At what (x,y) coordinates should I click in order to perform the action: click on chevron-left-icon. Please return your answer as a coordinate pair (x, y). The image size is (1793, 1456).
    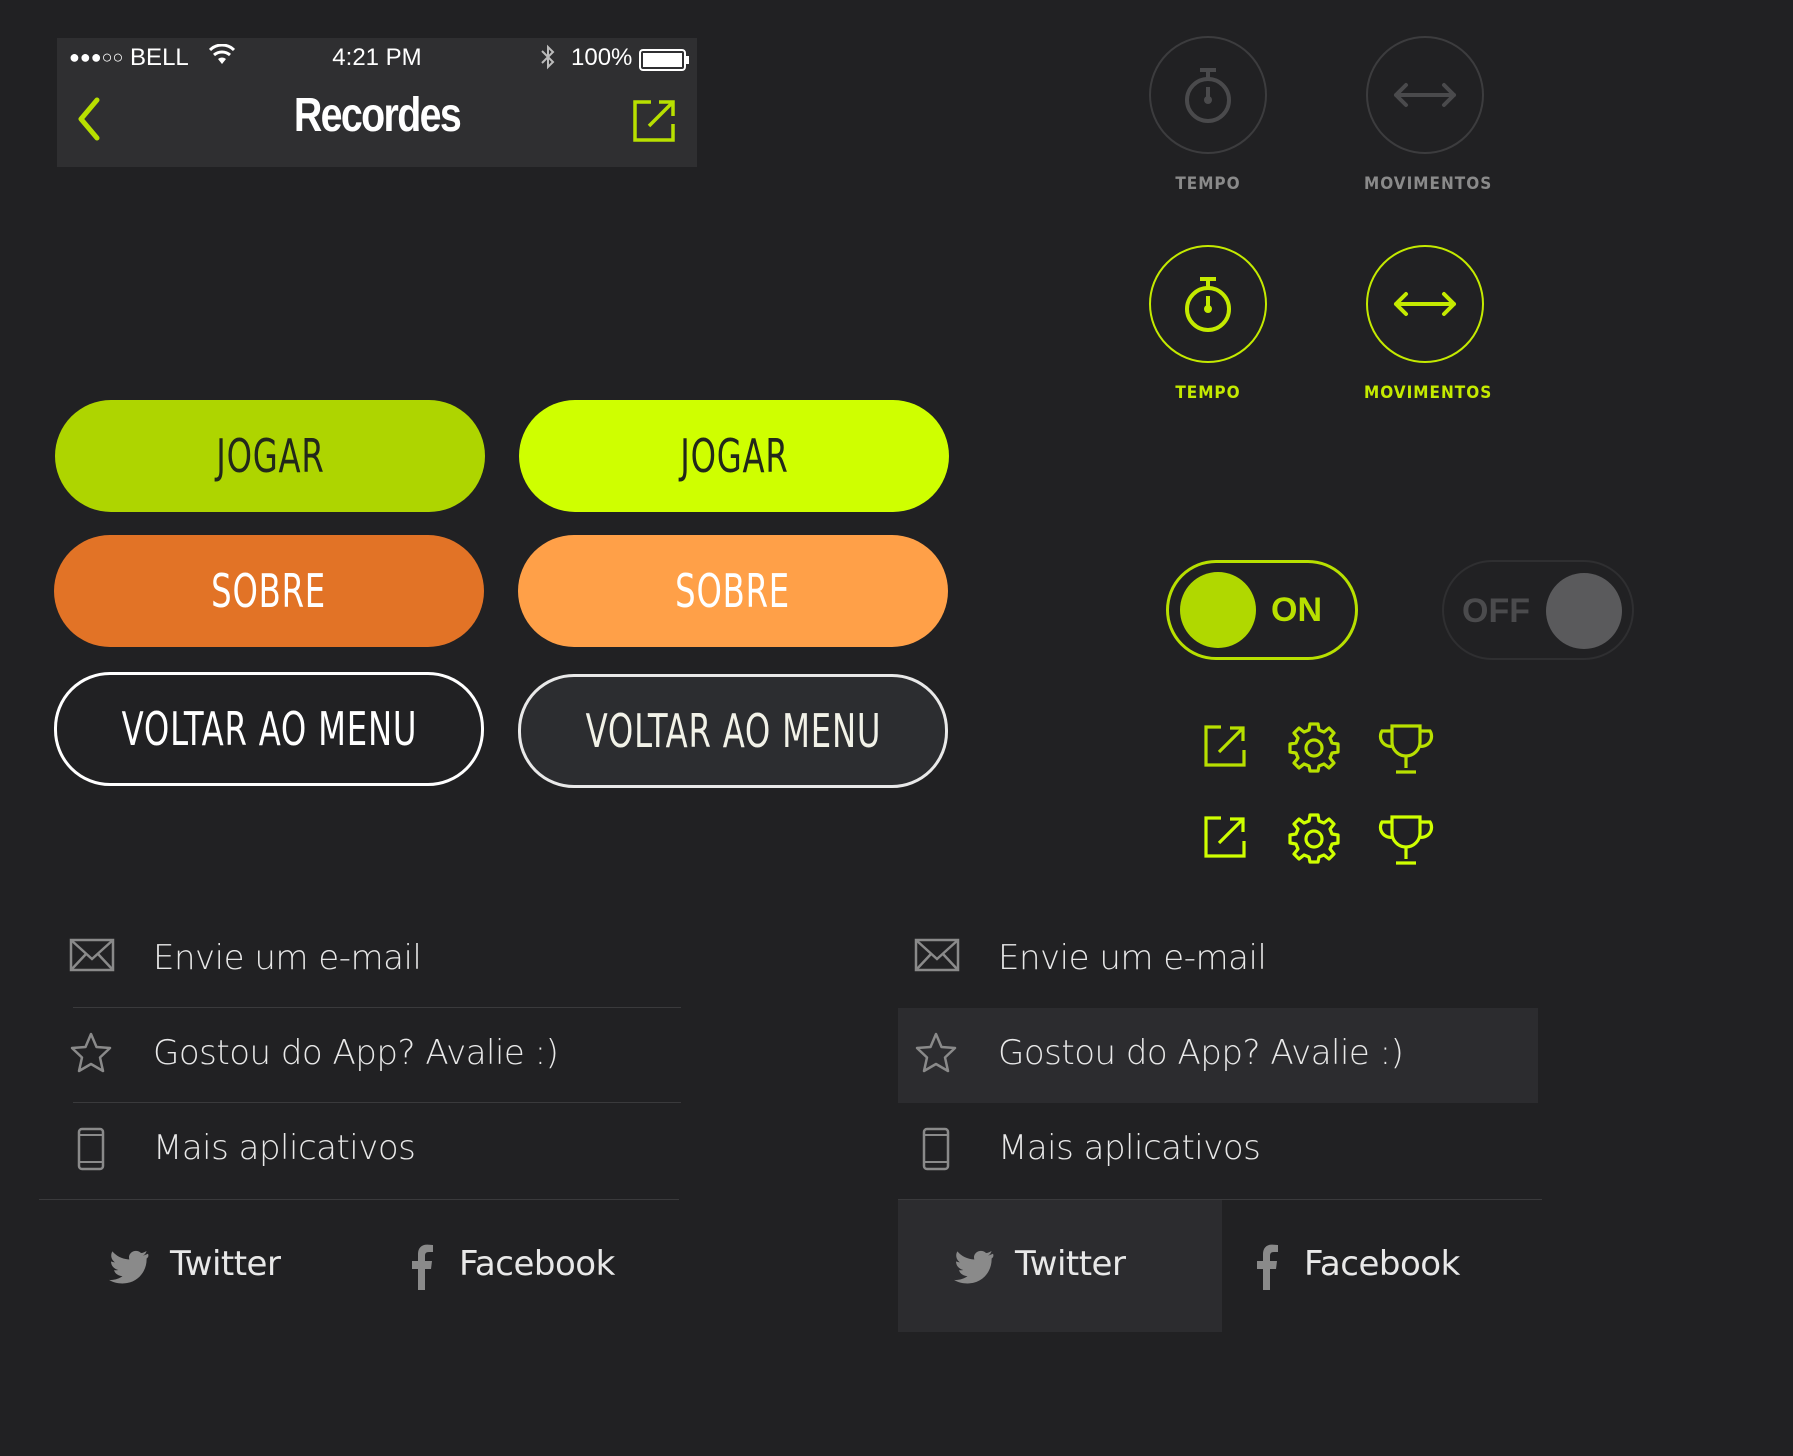
    Looking at the image, I should click on (89, 121).